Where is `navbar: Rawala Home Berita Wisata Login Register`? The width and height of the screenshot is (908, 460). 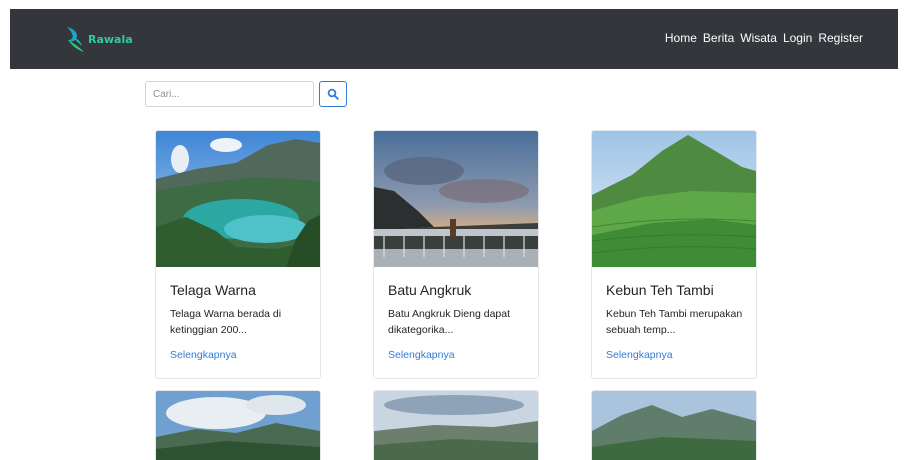 navbar: Rawala Home Berita Wisata Login Register is located at coordinates (454, 39).